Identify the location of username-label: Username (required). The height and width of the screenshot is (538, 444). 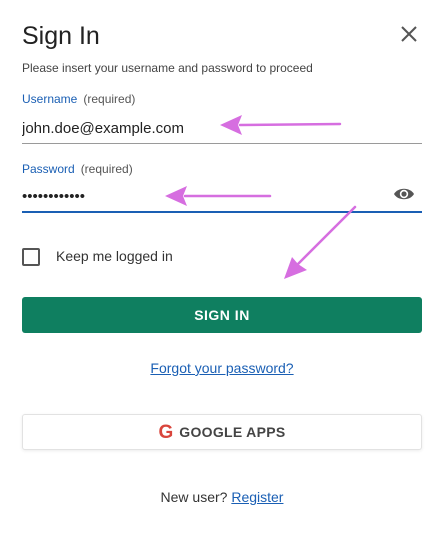
(78, 99).